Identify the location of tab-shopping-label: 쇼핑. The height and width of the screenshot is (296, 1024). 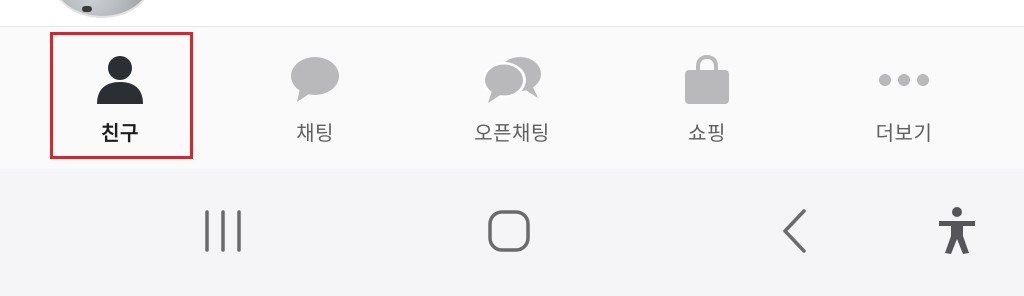
(707, 133).